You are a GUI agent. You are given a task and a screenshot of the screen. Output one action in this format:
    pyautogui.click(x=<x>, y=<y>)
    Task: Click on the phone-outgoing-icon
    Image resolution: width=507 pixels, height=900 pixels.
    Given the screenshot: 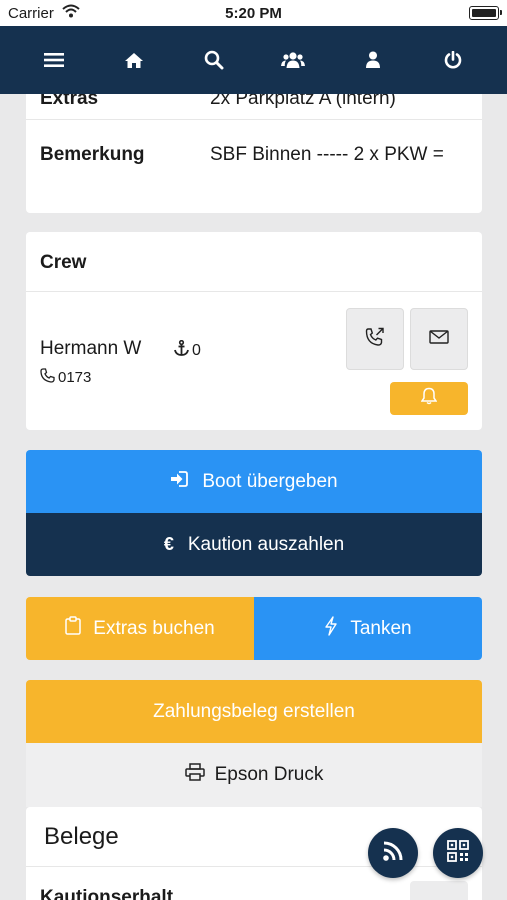 What is the action you would take?
    pyautogui.click(x=375, y=339)
    